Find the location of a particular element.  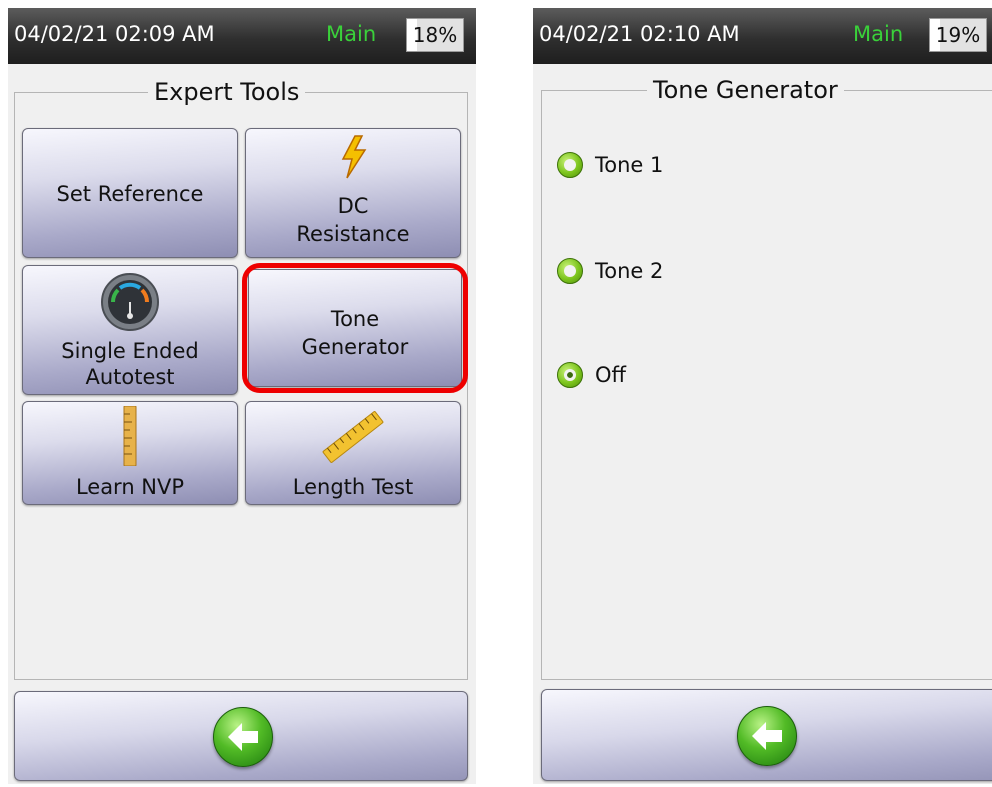

gauge-icon is located at coordinates (130, 304).